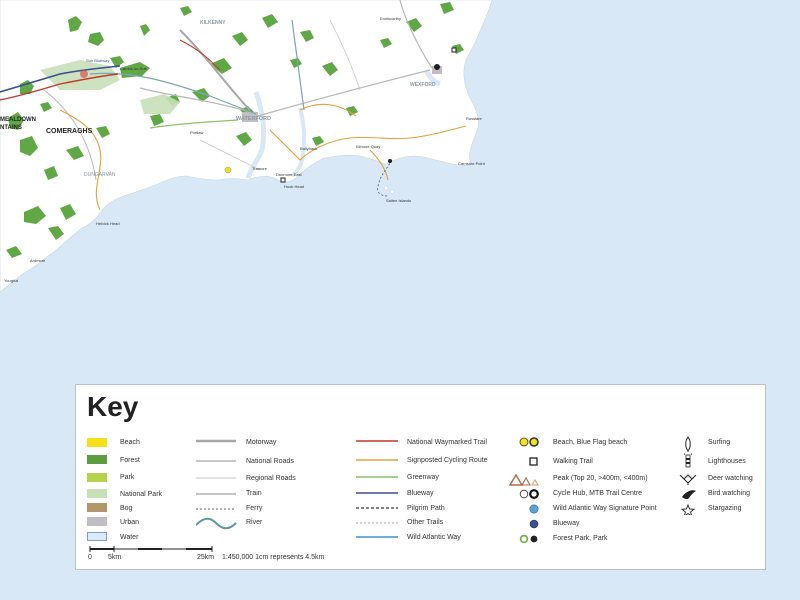  Describe the element at coordinates (719, 442) in the screenshot. I see `key-label-surfing: Surfing` at that location.